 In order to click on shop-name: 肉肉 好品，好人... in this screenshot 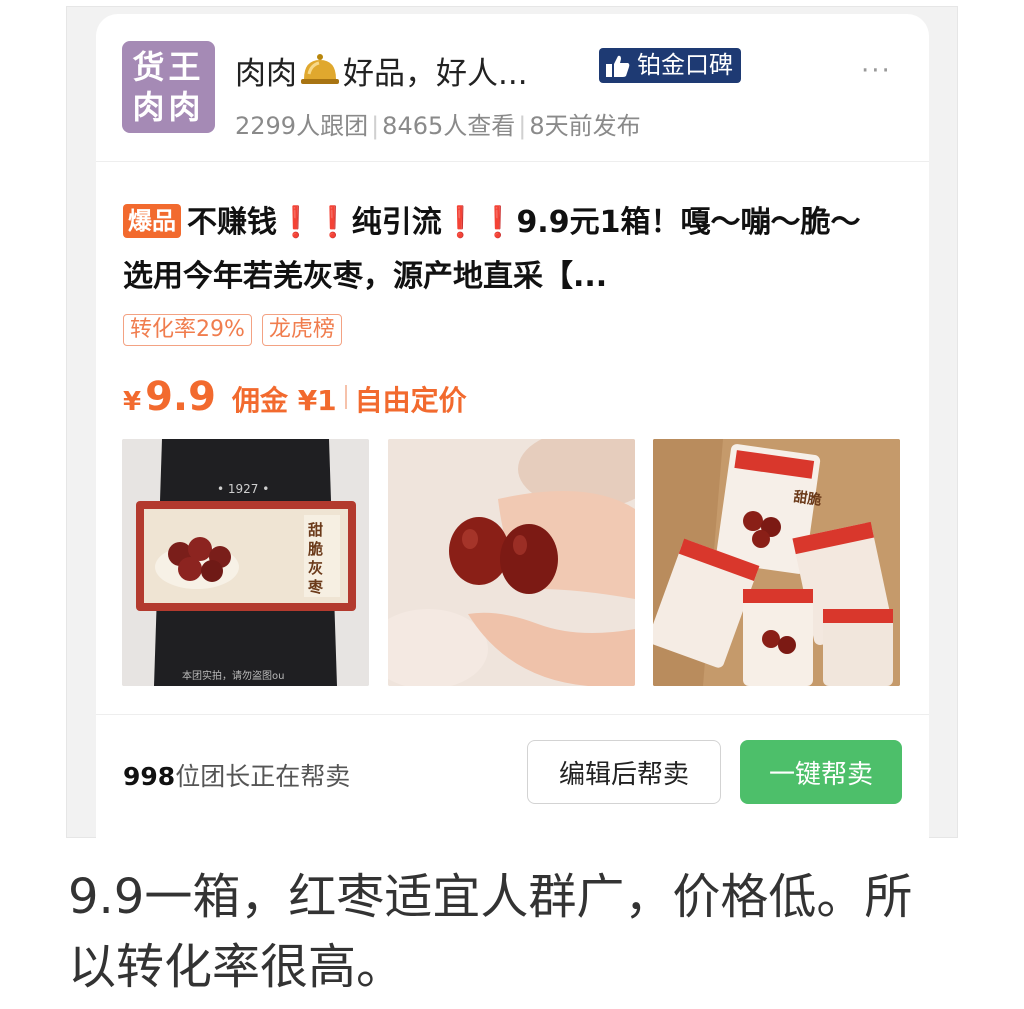, I will do `click(381, 70)`.